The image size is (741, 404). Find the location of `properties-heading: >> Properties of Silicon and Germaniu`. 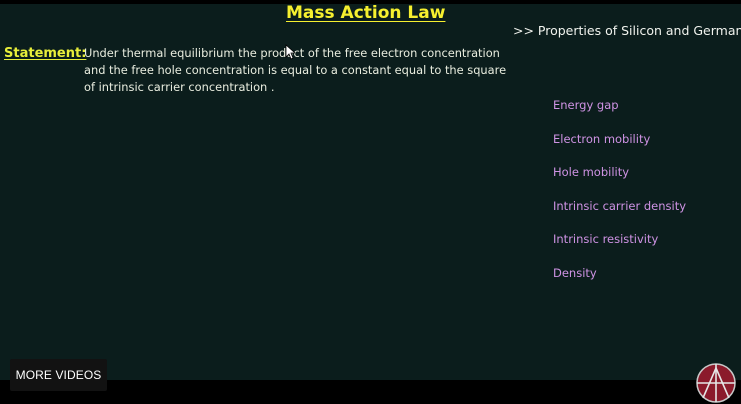

properties-heading: >> Properties of Silicon and Germaniu is located at coordinates (627, 30).